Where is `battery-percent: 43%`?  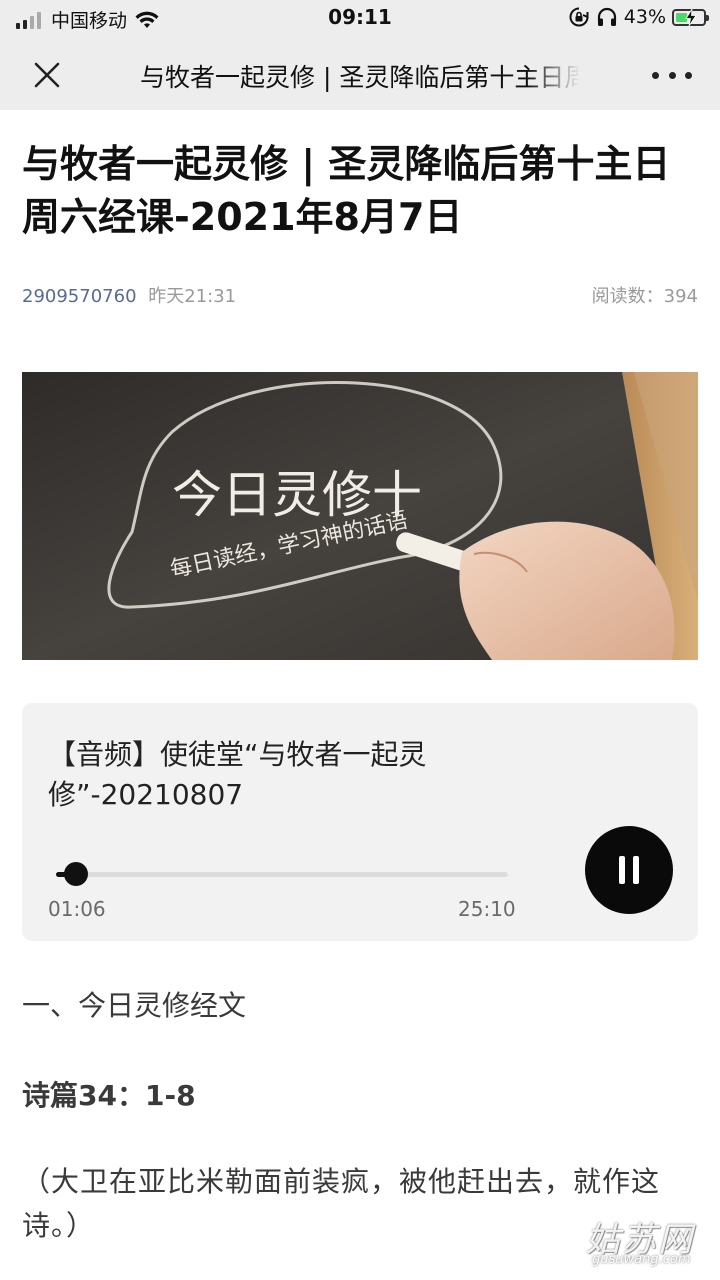
battery-percent: 43% is located at coordinates (644, 17).